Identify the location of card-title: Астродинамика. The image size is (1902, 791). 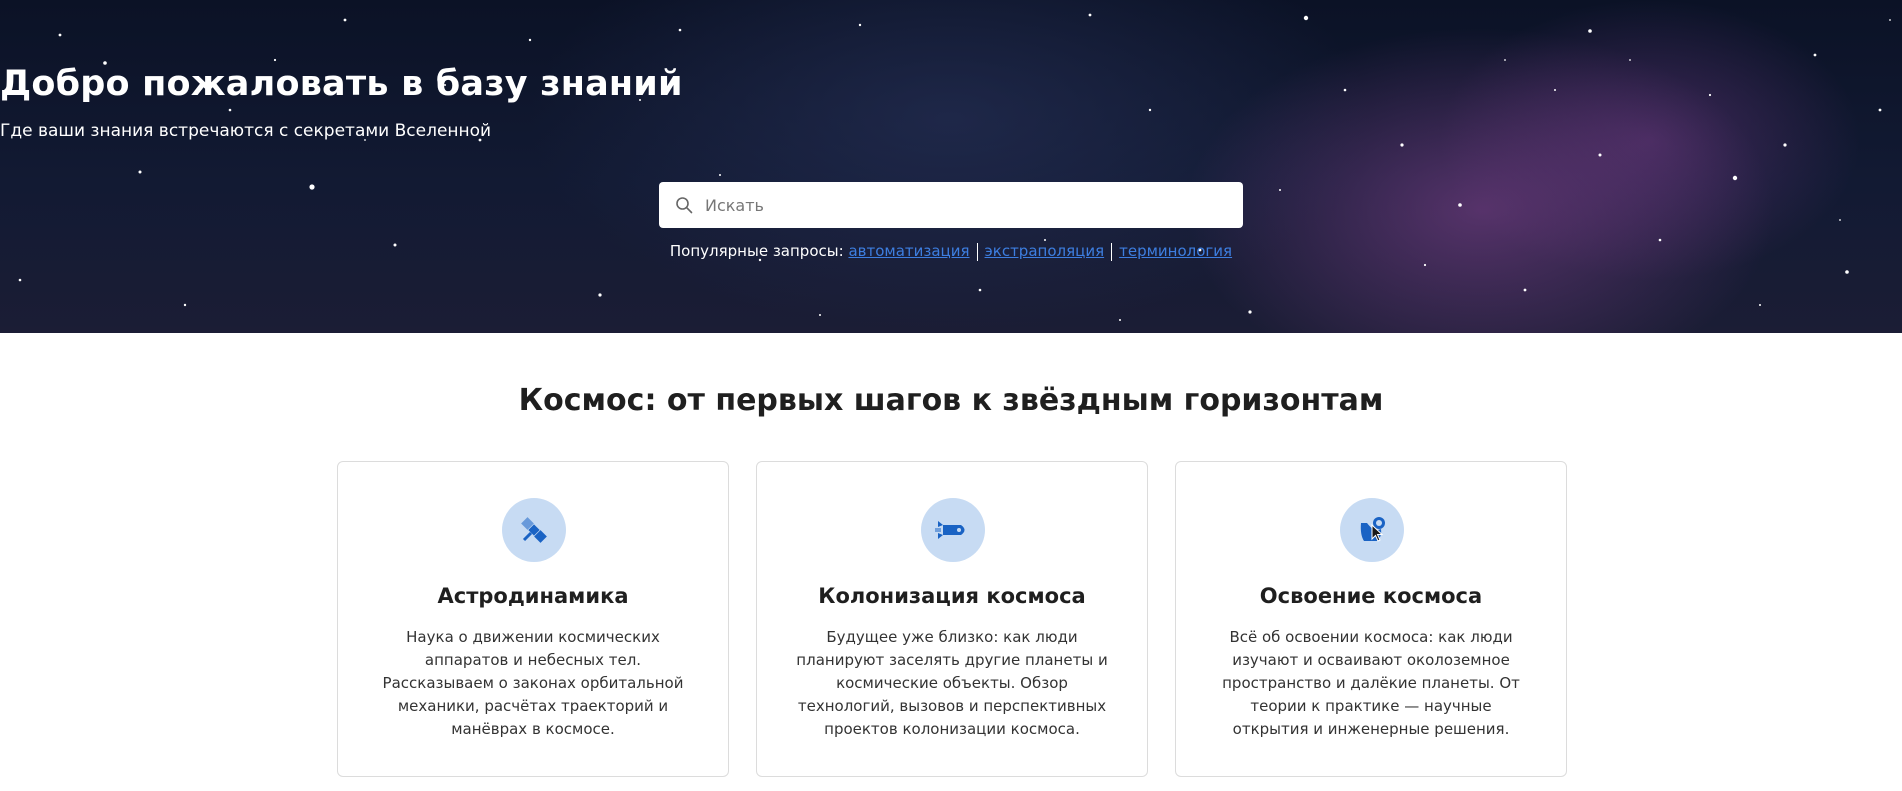
(533, 596).